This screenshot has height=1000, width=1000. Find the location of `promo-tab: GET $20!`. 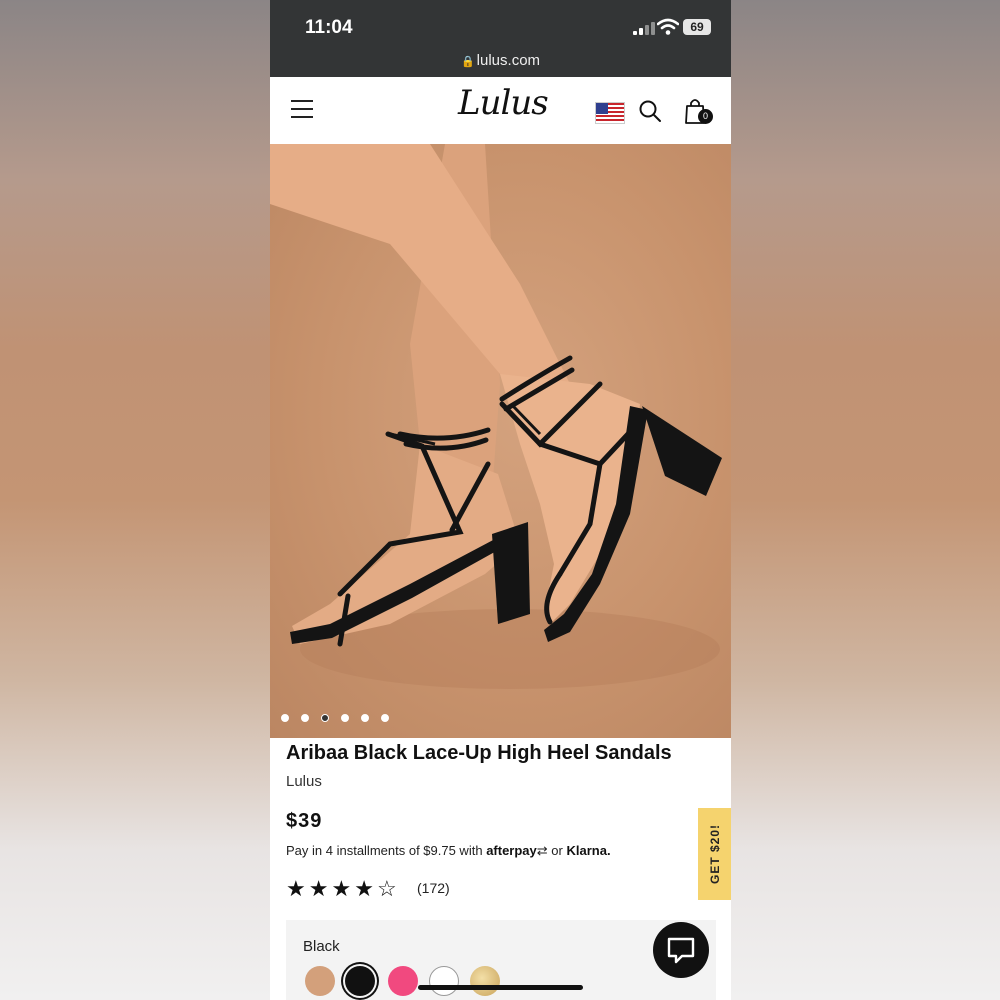

promo-tab: GET $20! is located at coordinates (714, 854).